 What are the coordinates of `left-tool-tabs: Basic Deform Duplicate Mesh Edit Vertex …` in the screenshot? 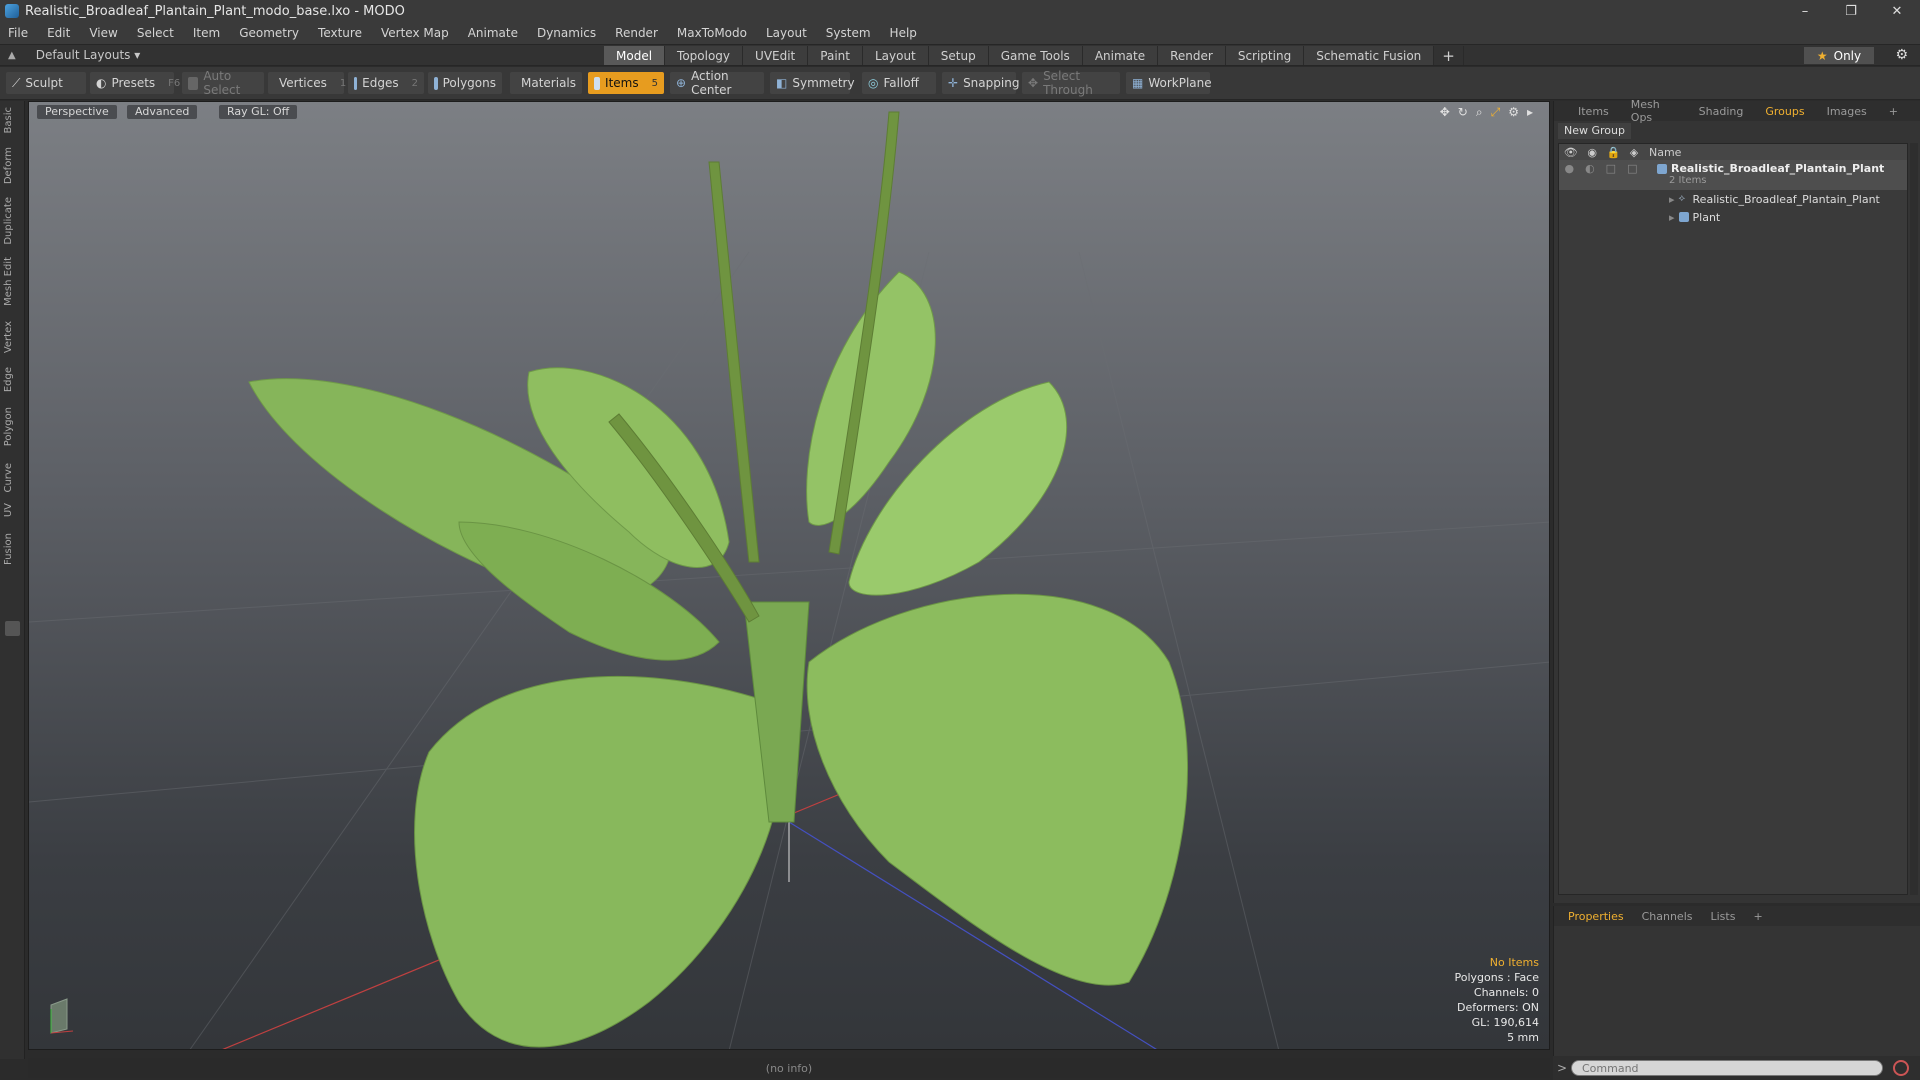 It's located at (12, 580).